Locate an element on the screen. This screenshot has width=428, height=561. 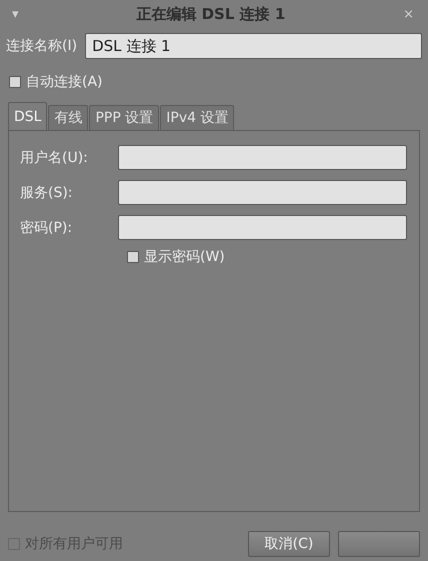
menu-glyph: ▾ is located at coordinates (15, 14).